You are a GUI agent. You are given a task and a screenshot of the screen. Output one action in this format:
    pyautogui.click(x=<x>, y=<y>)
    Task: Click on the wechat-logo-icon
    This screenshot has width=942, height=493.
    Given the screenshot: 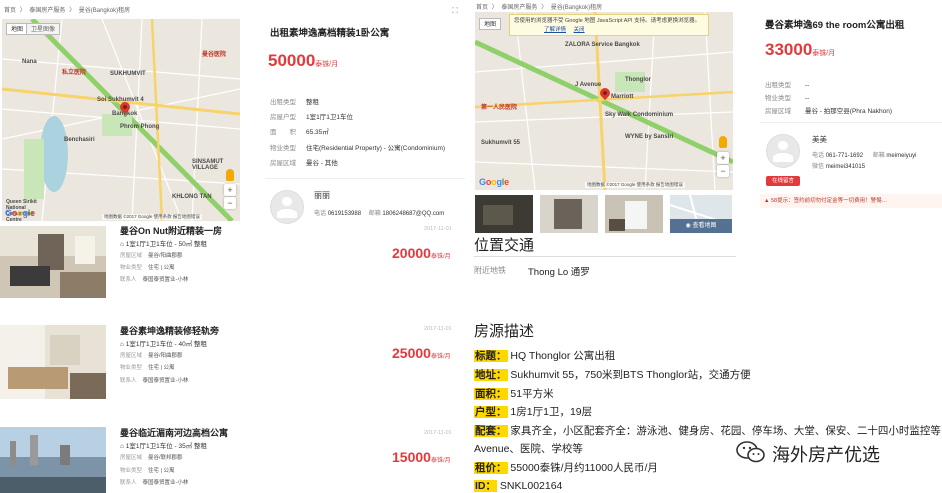 What is the action you would take?
    pyautogui.click(x=750, y=452)
    